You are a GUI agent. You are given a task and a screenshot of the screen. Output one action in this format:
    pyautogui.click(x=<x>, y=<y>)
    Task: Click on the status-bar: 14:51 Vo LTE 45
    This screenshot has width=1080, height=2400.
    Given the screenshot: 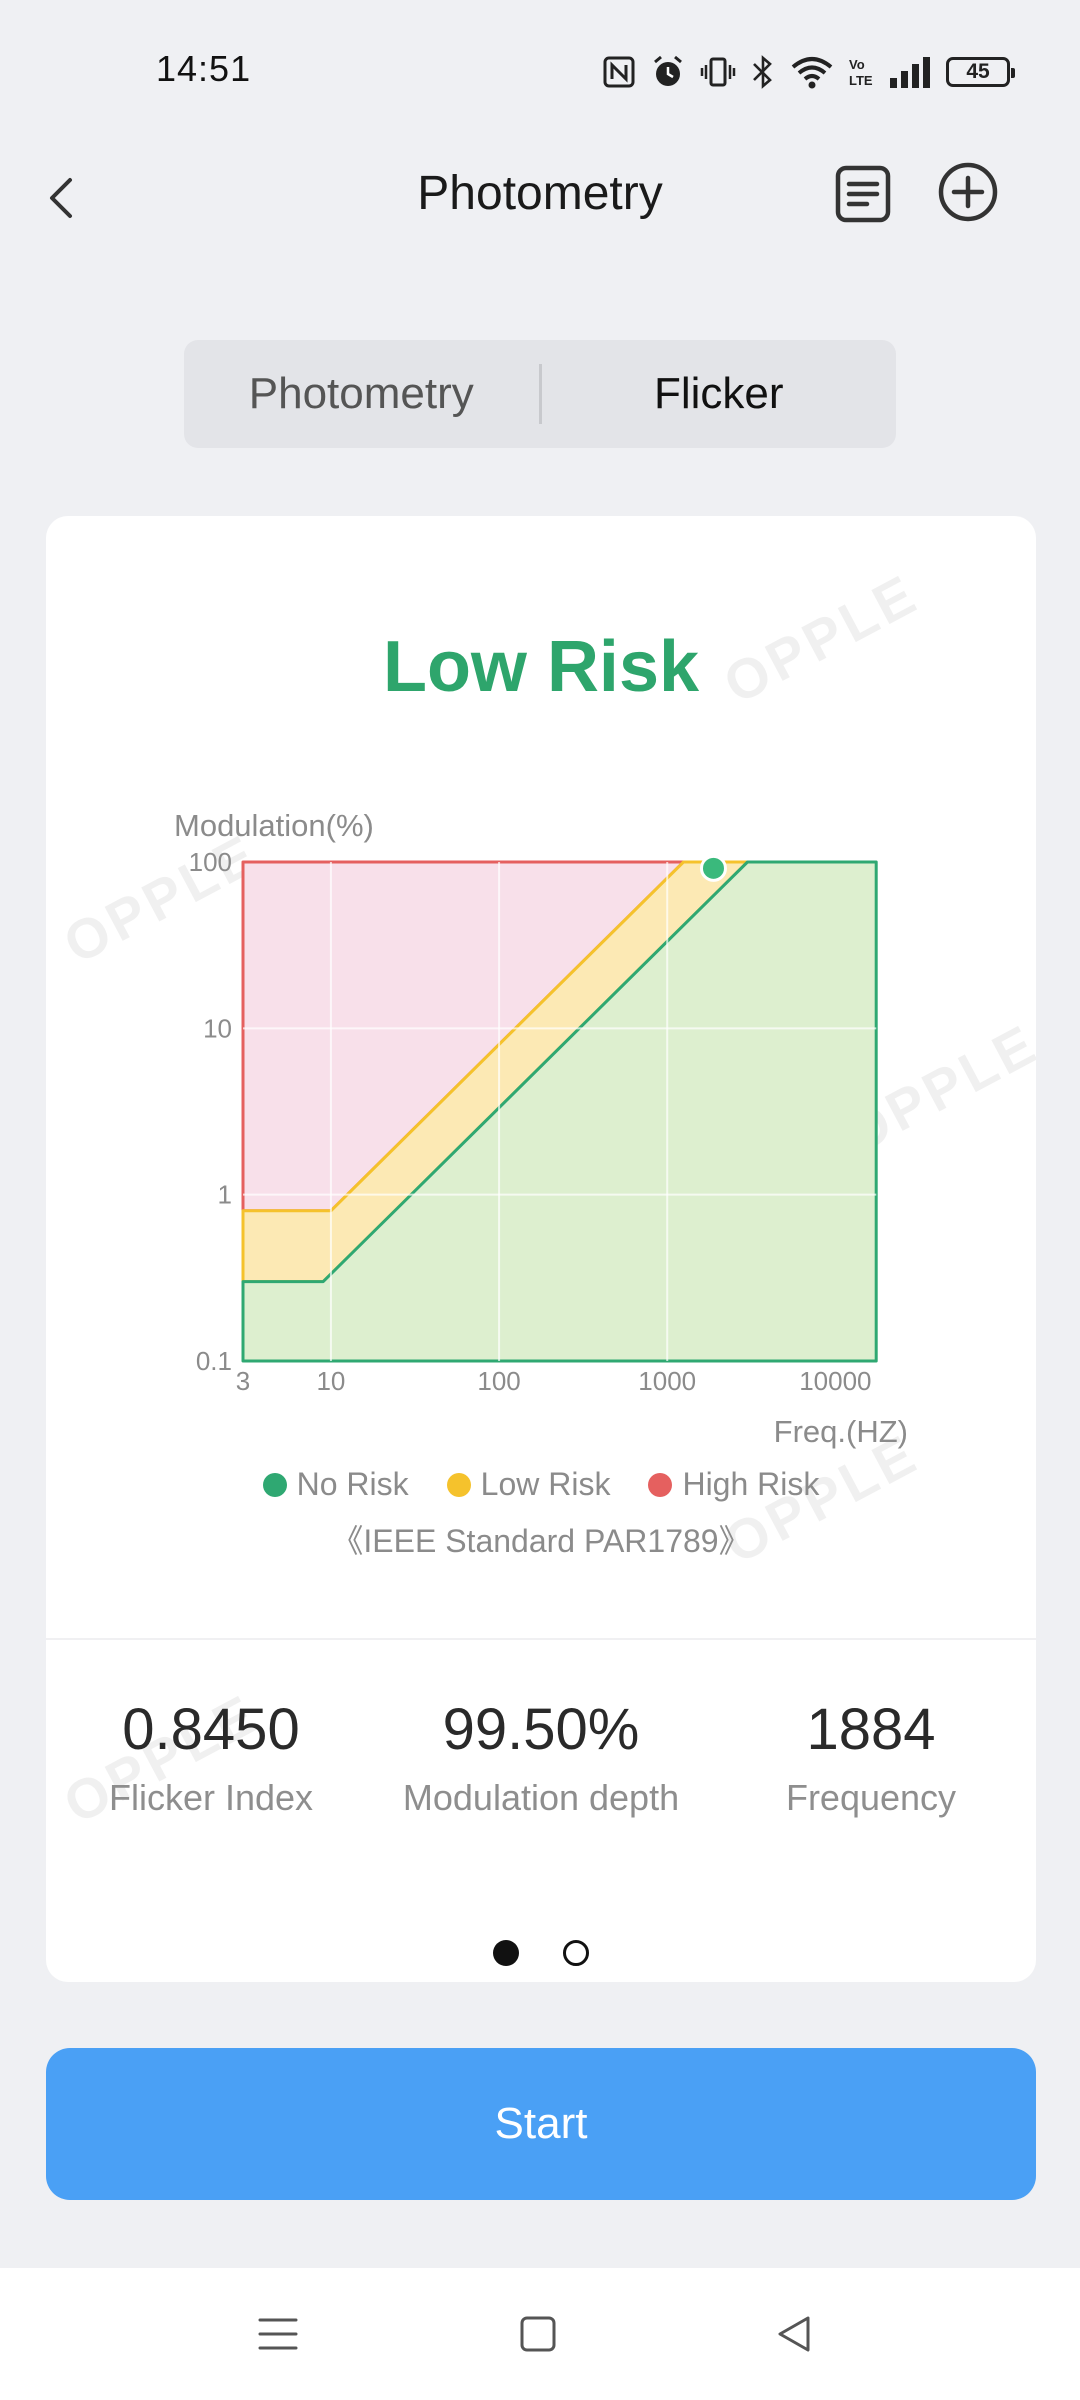 What is the action you would take?
    pyautogui.click(x=540, y=70)
    